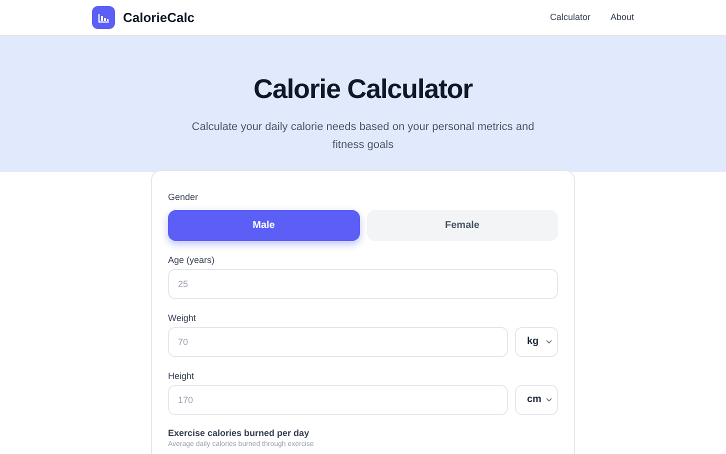  What do you see at coordinates (239, 432) in the screenshot?
I see `field-label: Exercise calories burned per day` at bounding box center [239, 432].